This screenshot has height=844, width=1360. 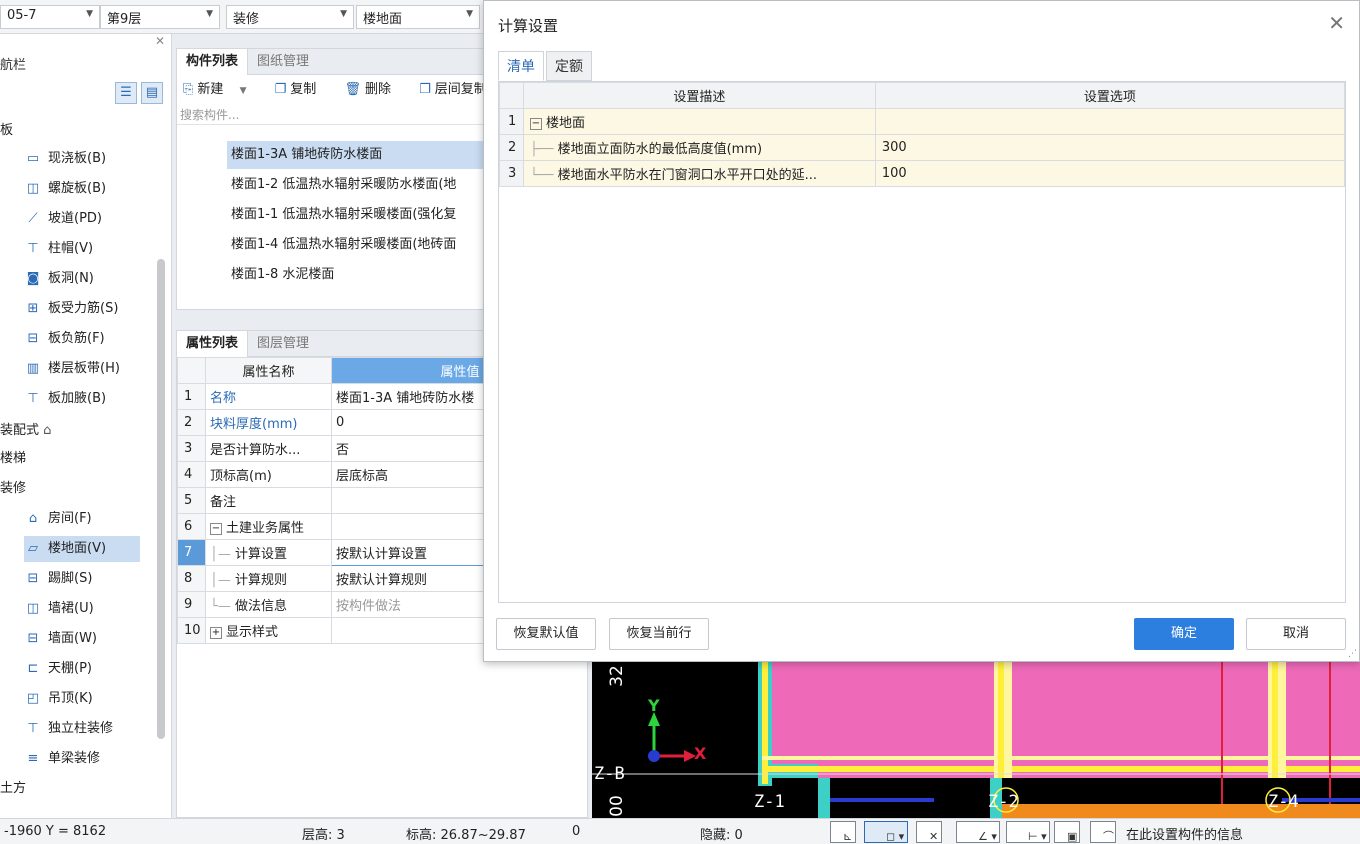 I want to click on nav-item-cast-slab: ▭ 现浇板(B), so click(x=82, y=159).